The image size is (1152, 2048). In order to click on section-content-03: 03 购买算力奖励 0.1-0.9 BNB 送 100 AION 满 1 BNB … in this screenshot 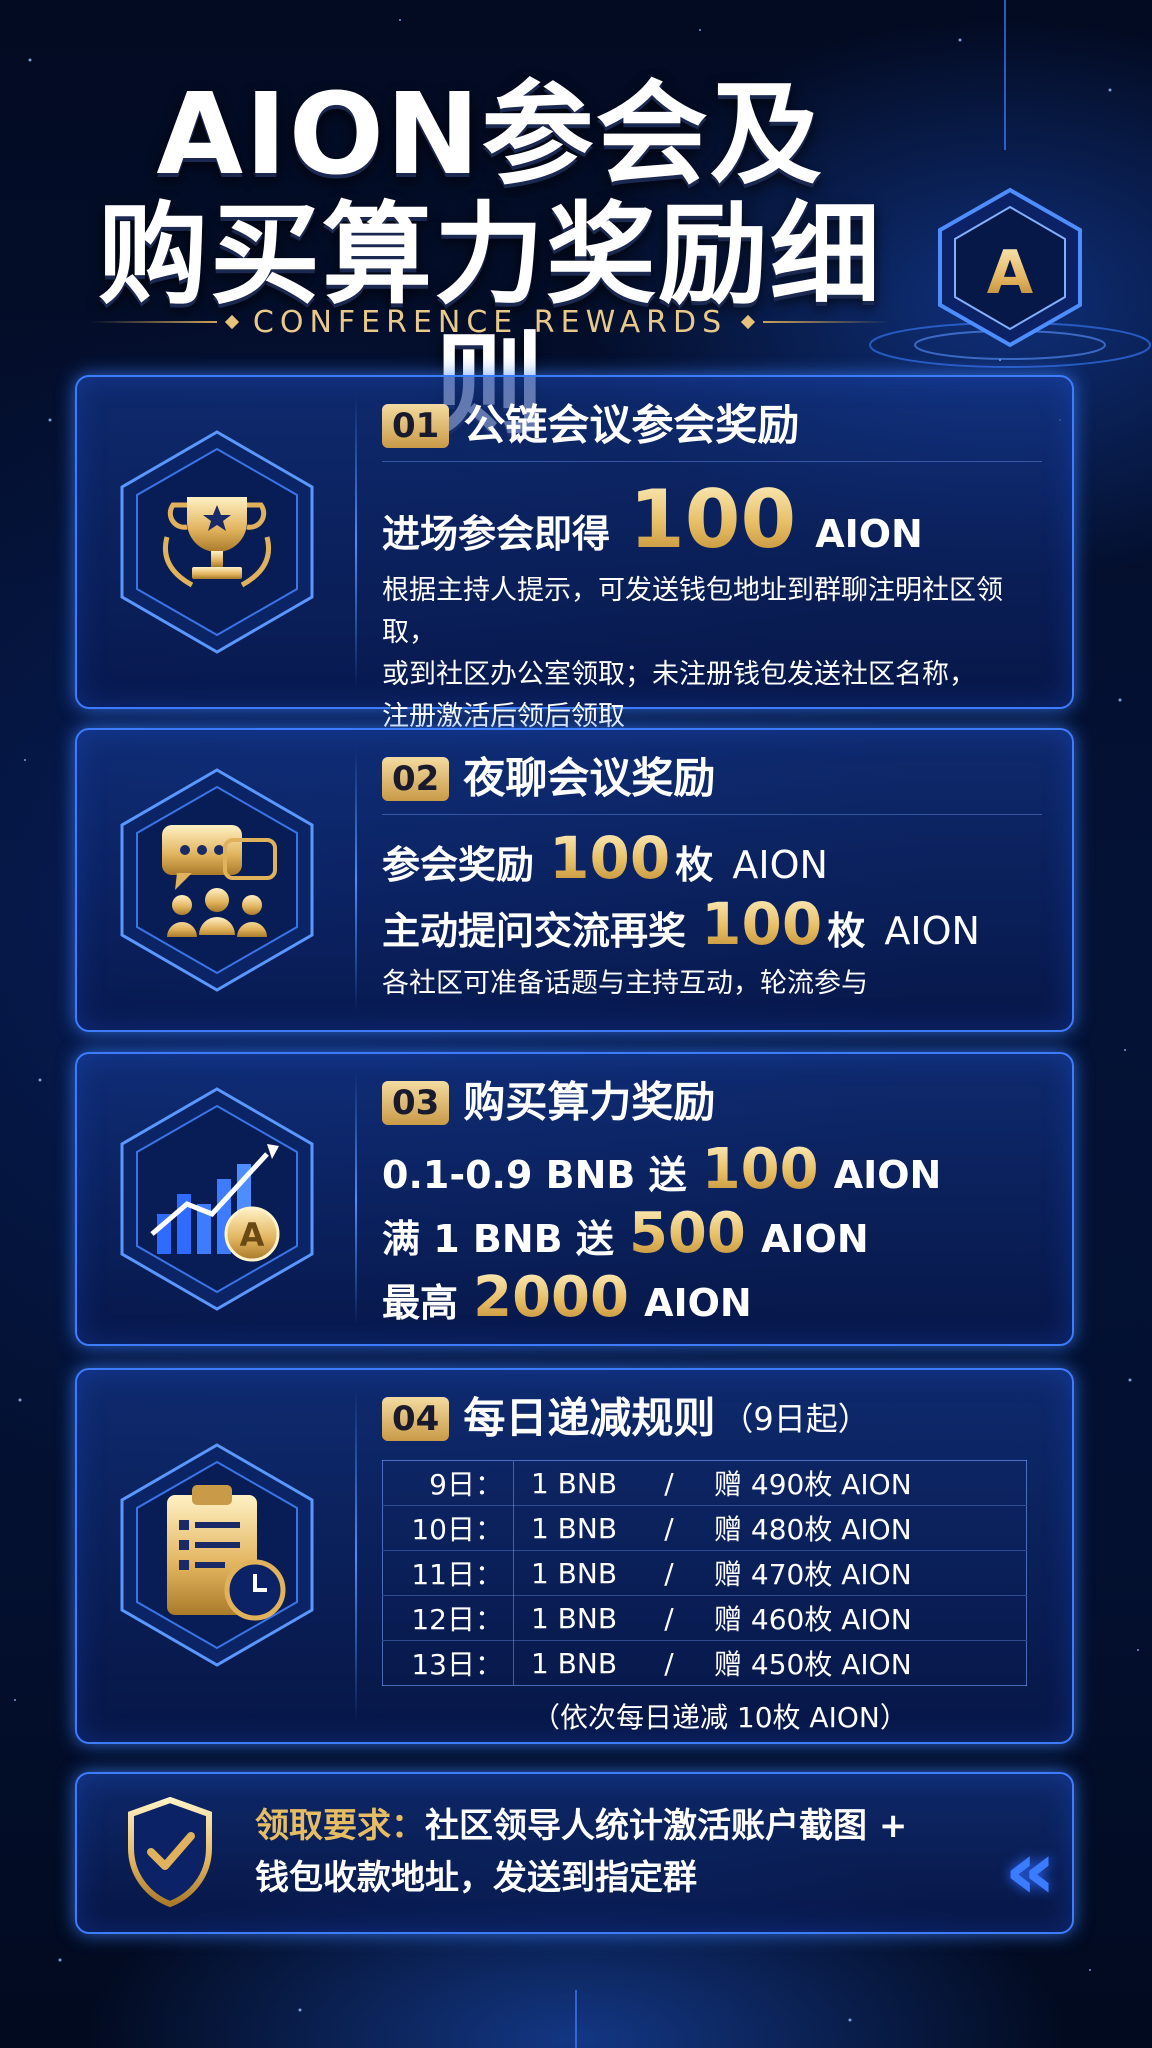, I will do `click(712, 1202)`.